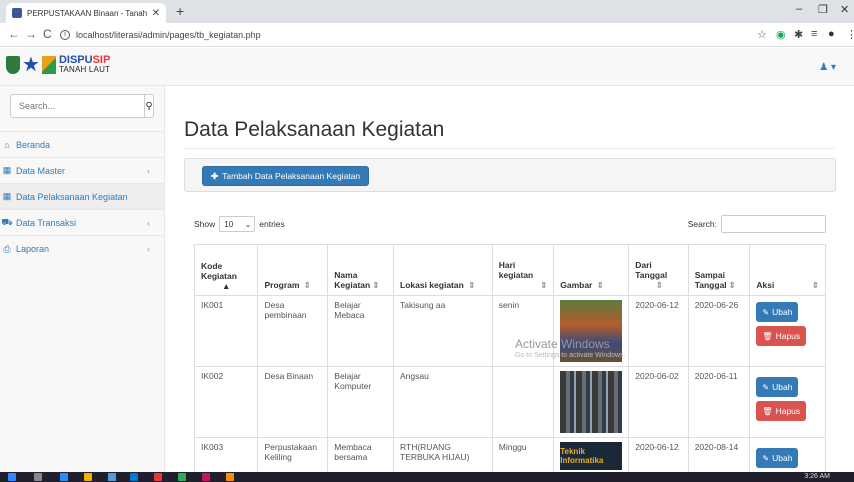  Describe the element at coordinates (148, 106) in the screenshot. I see `search-icon: ⚲` at that location.